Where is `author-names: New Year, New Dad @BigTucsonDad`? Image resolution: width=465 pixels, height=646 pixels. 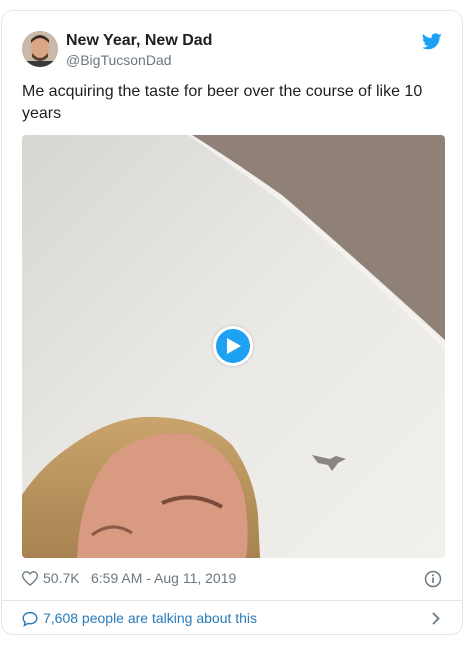 author-names: New Year, New Dad @BigTucsonDad is located at coordinates (139, 50).